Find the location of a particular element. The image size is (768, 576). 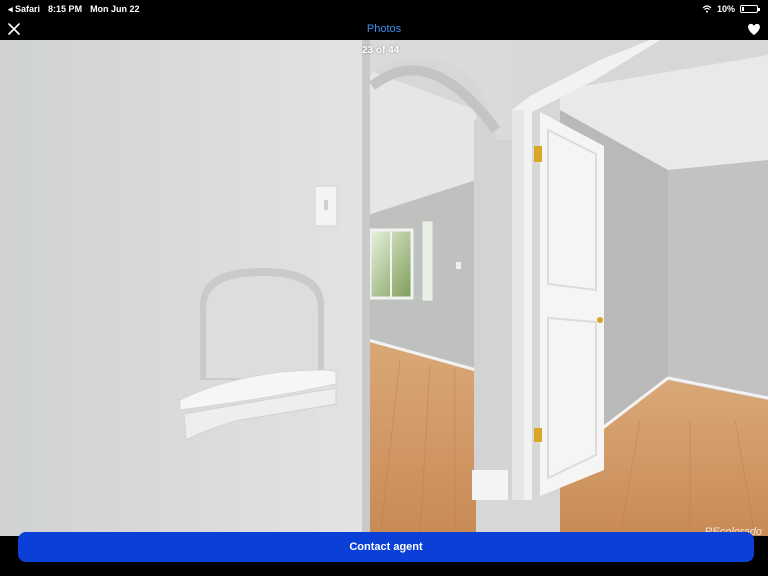

back-to-app-label: ◂ Safari is located at coordinates (24, 9).